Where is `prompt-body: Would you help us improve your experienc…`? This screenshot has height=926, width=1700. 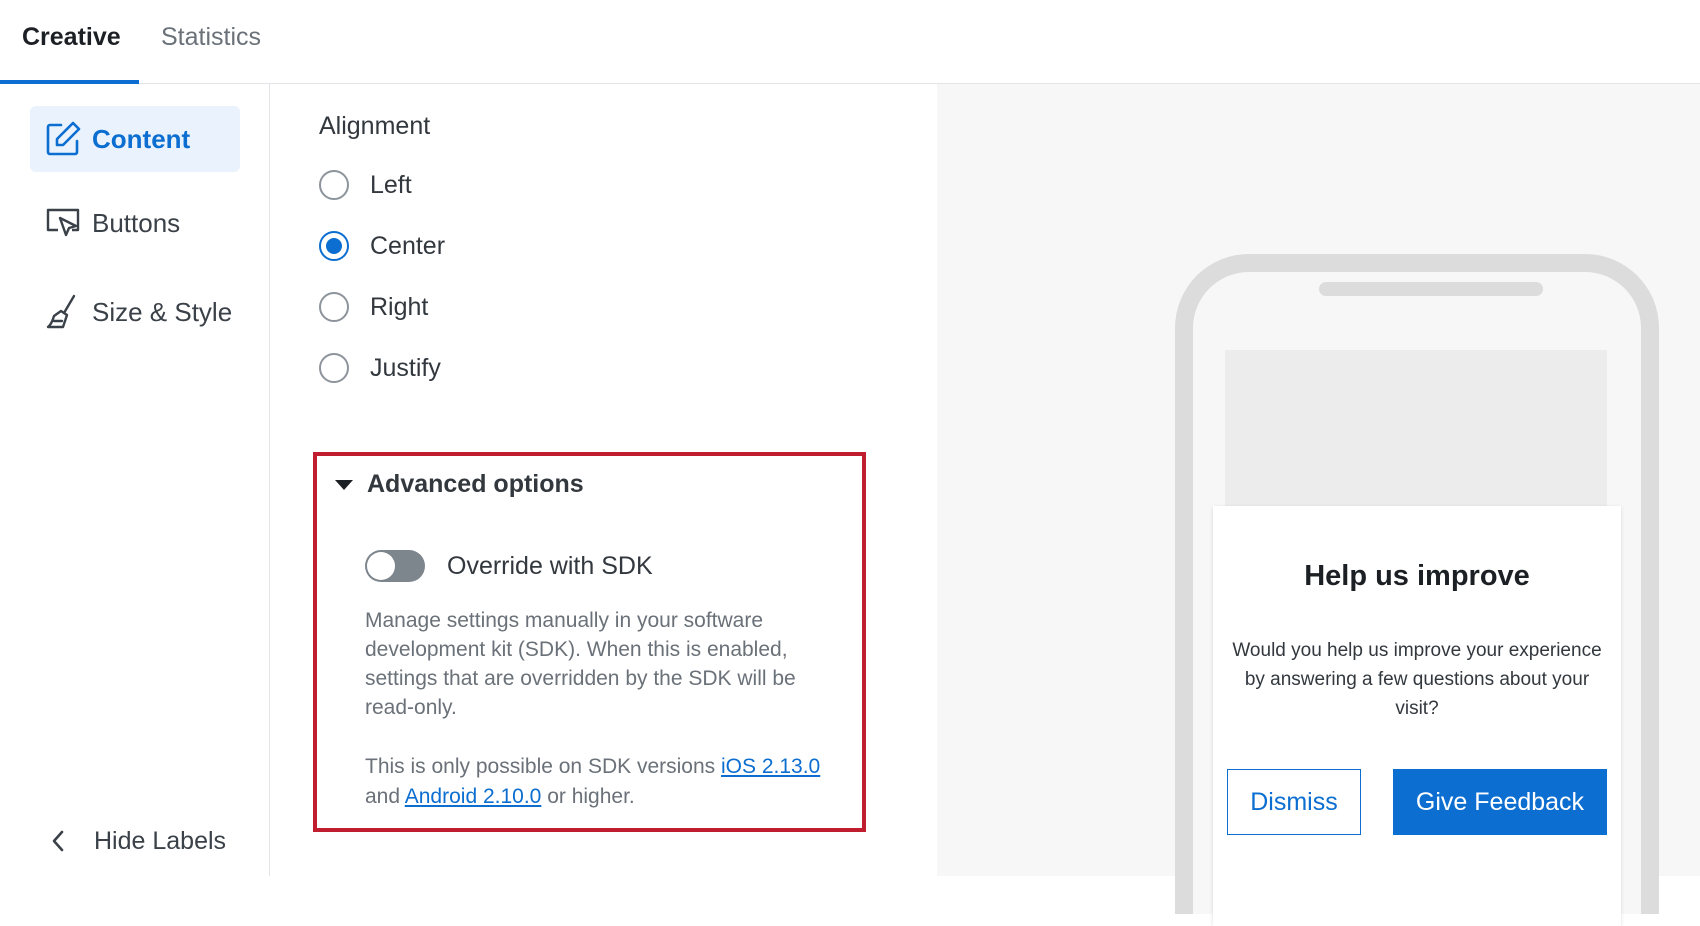
prompt-body: Would you help us improve your experienc… is located at coordinates (1417, 679).